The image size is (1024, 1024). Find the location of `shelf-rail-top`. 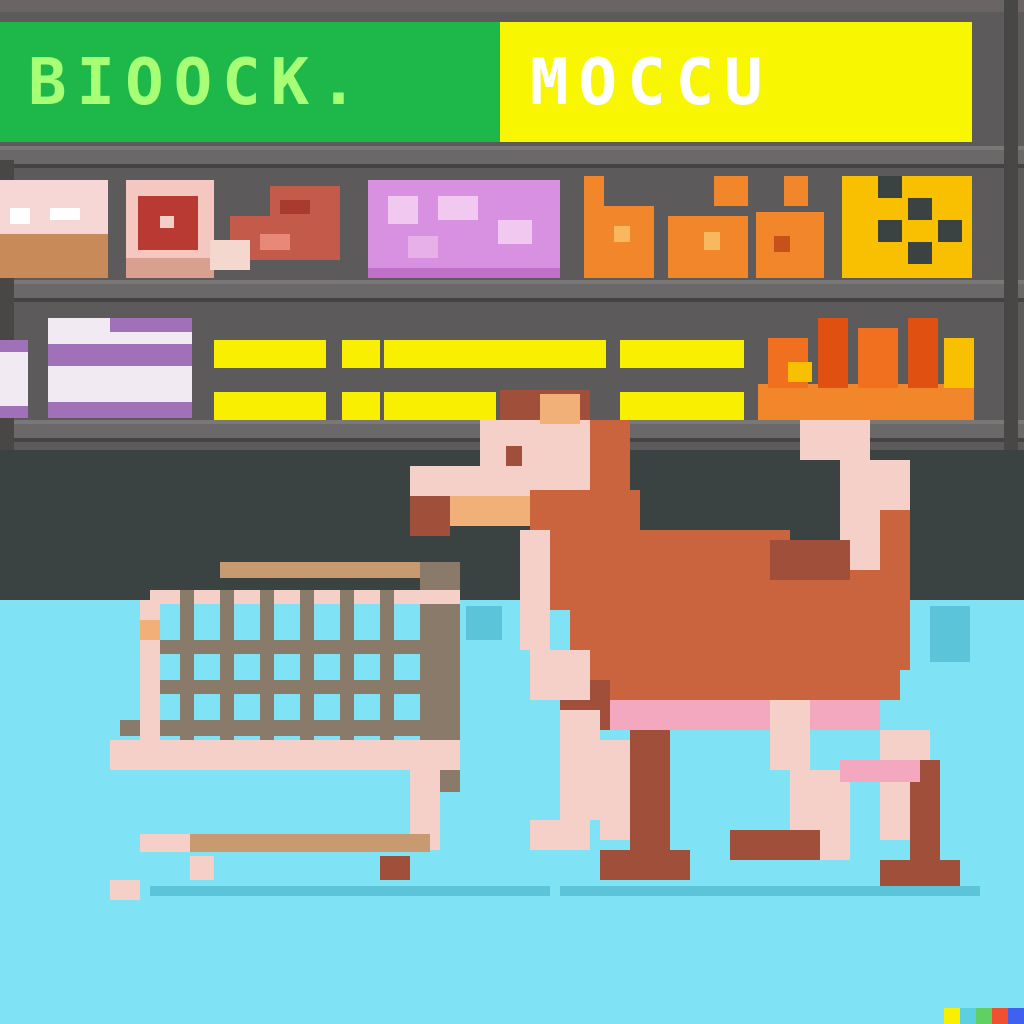

shelf-rail-top is located at coordinates (512, 157).